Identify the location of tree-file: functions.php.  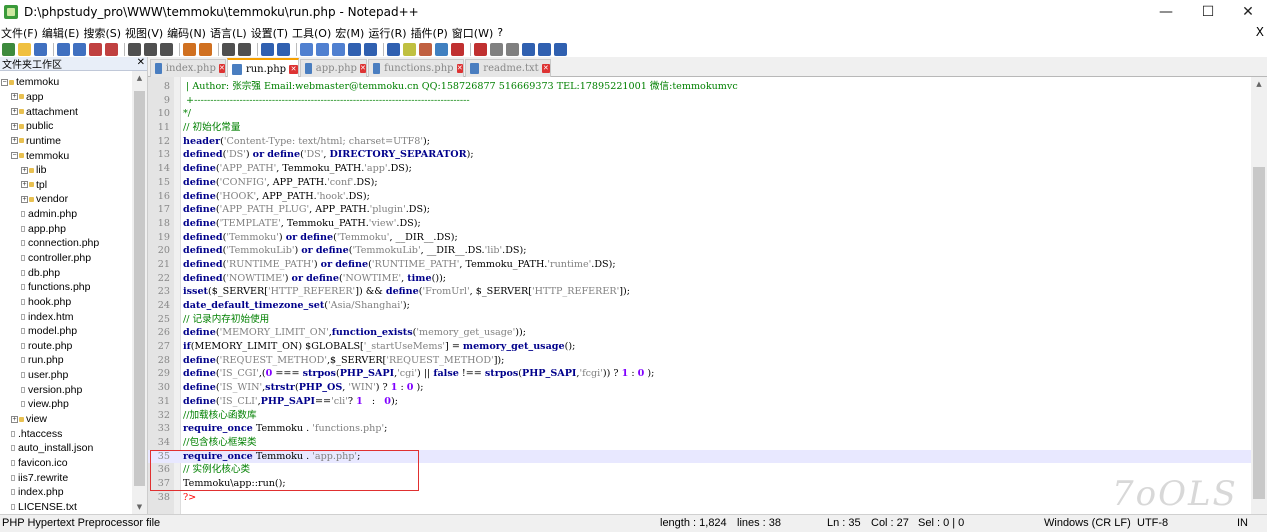
(66, 287).